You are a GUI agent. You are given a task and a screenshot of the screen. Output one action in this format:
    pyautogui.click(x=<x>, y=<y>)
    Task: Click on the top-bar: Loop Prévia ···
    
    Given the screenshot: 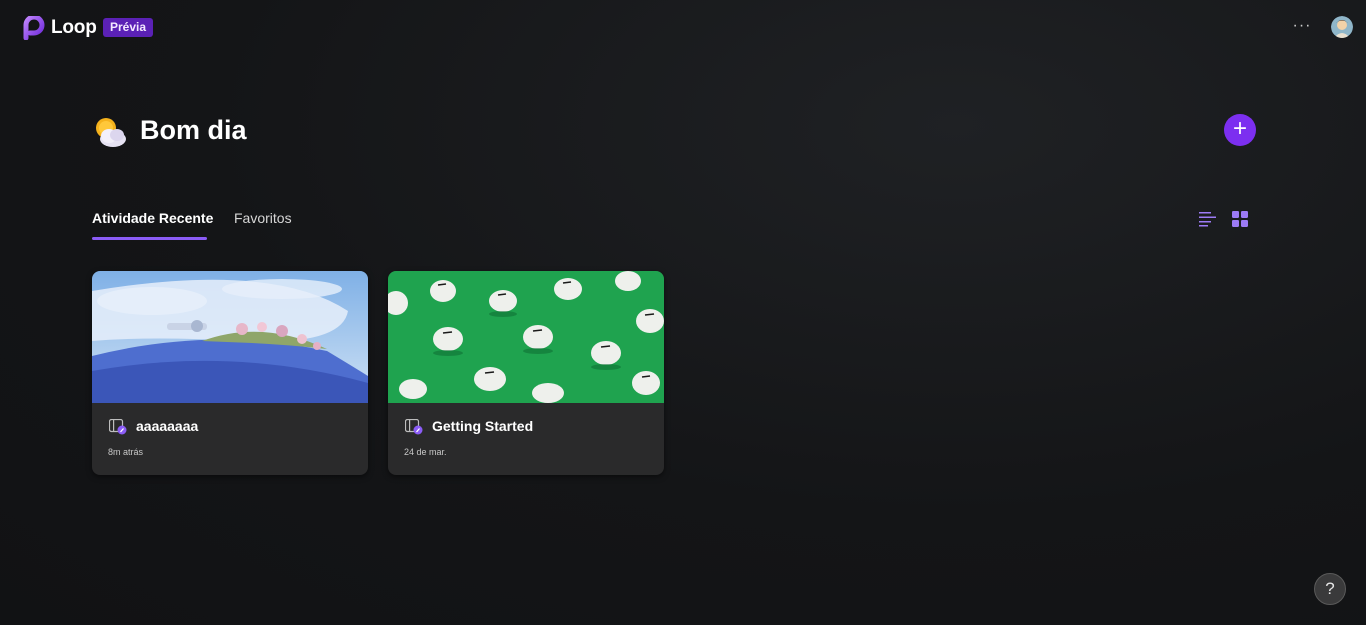 What is the action you would take?
    pyautogui.click(x=683, y=28)
    